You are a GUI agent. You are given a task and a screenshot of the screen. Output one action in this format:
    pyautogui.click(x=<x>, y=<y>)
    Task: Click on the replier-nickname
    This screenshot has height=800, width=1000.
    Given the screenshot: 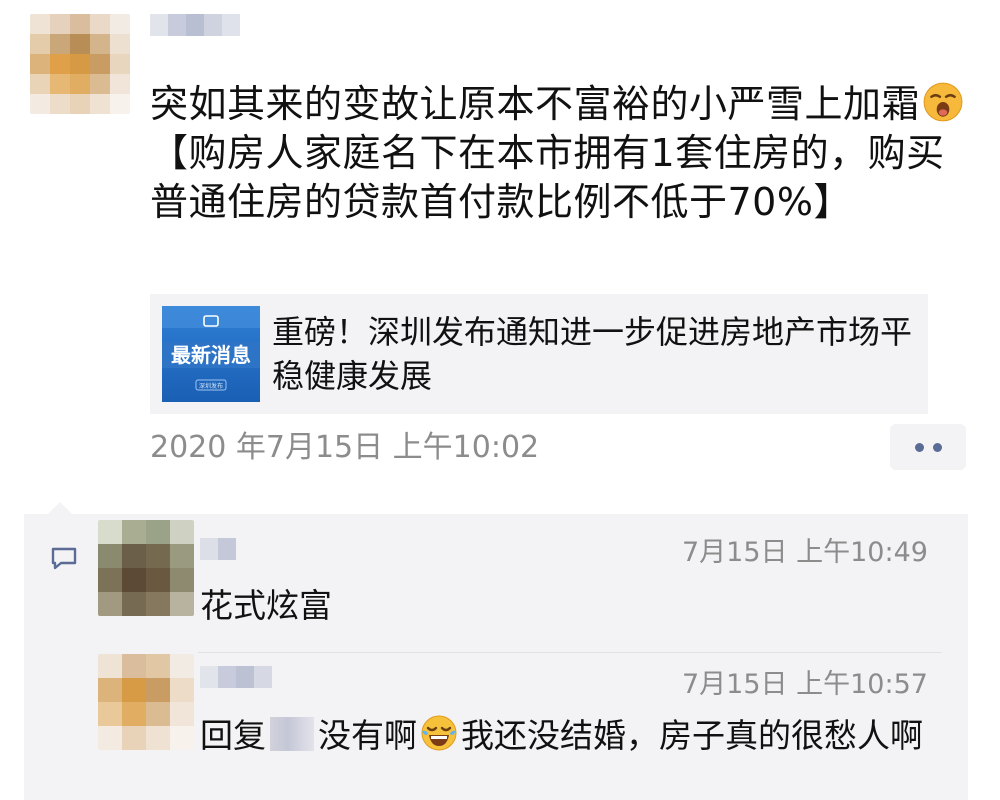 What is the action you would take?
    pyautogui.click(x=236, y=677)
    